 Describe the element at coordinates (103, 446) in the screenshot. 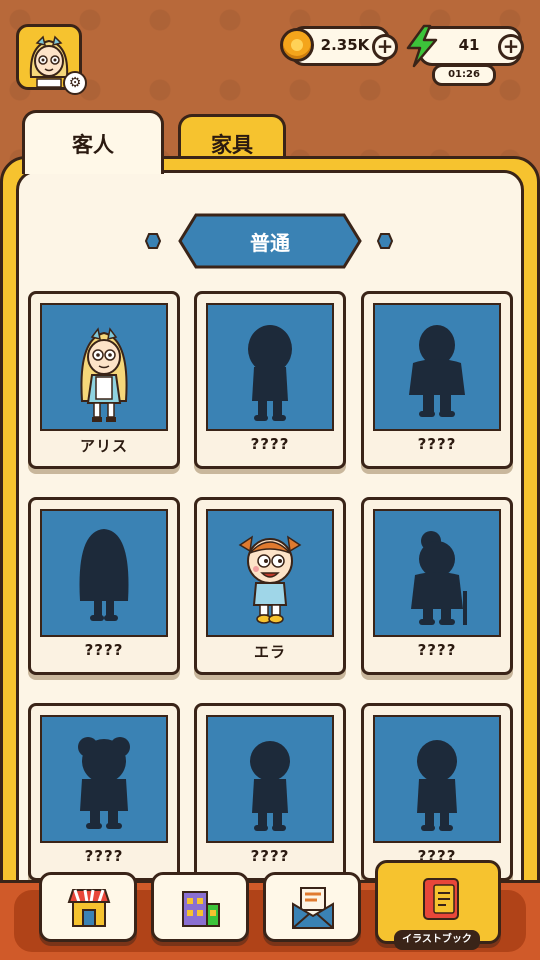

I see `card-label: アリス` at that location.